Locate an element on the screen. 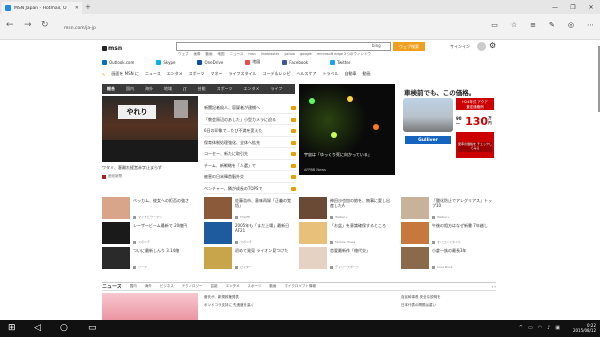 This screenshot has height=337, width=600. clock: 0:22 2015/08/12 is located at coordinates (584, 328).